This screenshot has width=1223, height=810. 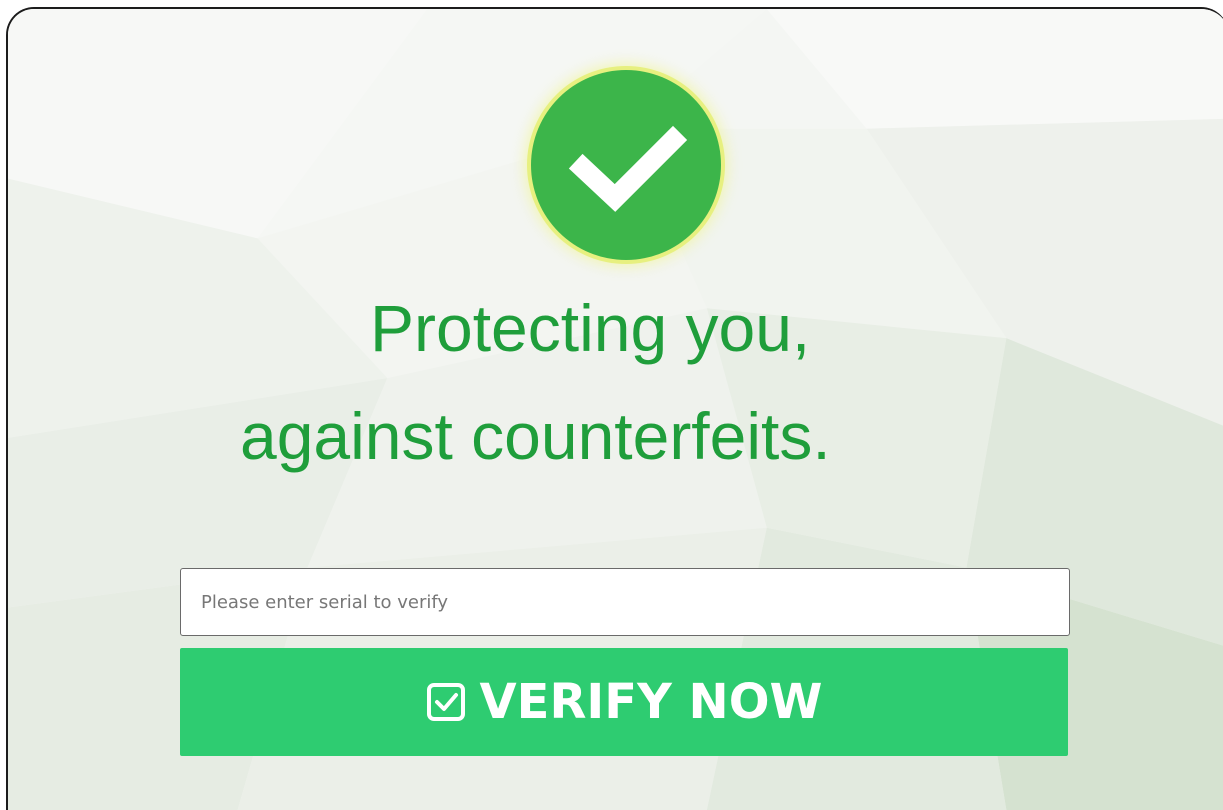 What do you see at coordinates (625, 602) in the screenshot?
I see `serial-input` at bounding box center [625, 602].